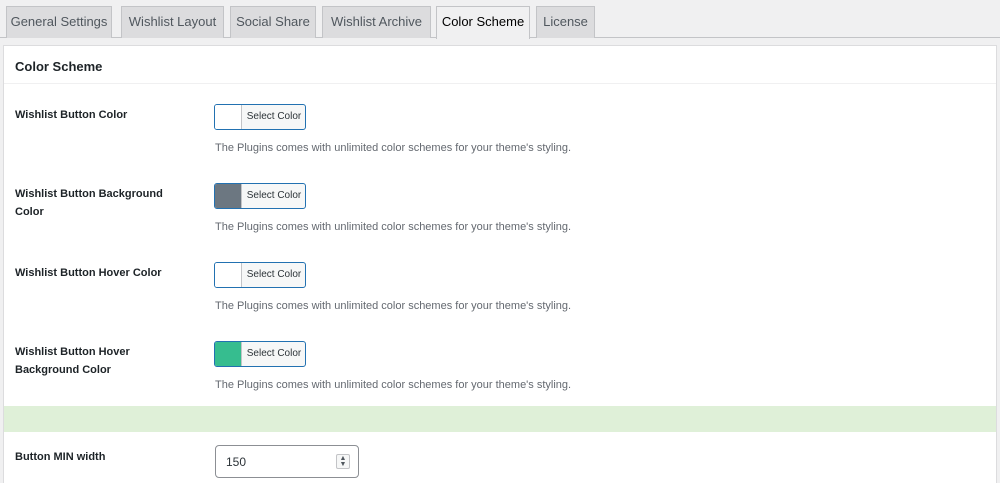 This screenshot has height=483, width=1000. I want to click on section-title: Color Scheme, so click(59, 66).